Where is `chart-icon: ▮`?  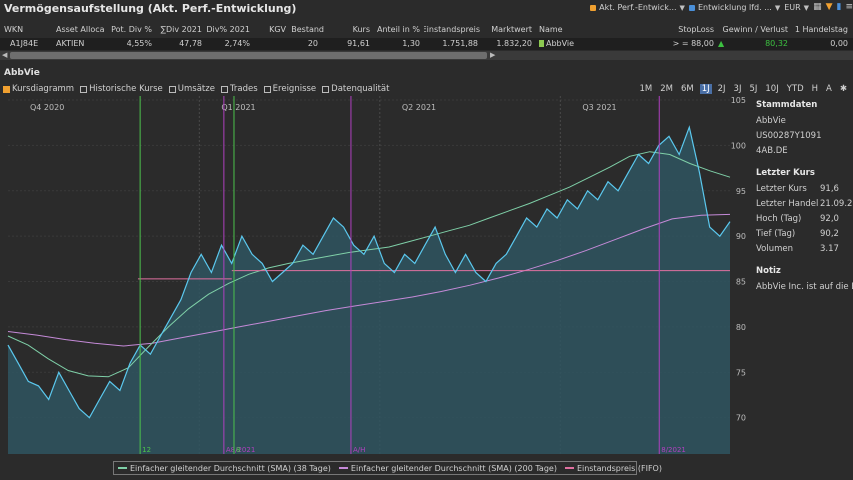 chart-icon: ▮ is located at coordinates (839, 7).